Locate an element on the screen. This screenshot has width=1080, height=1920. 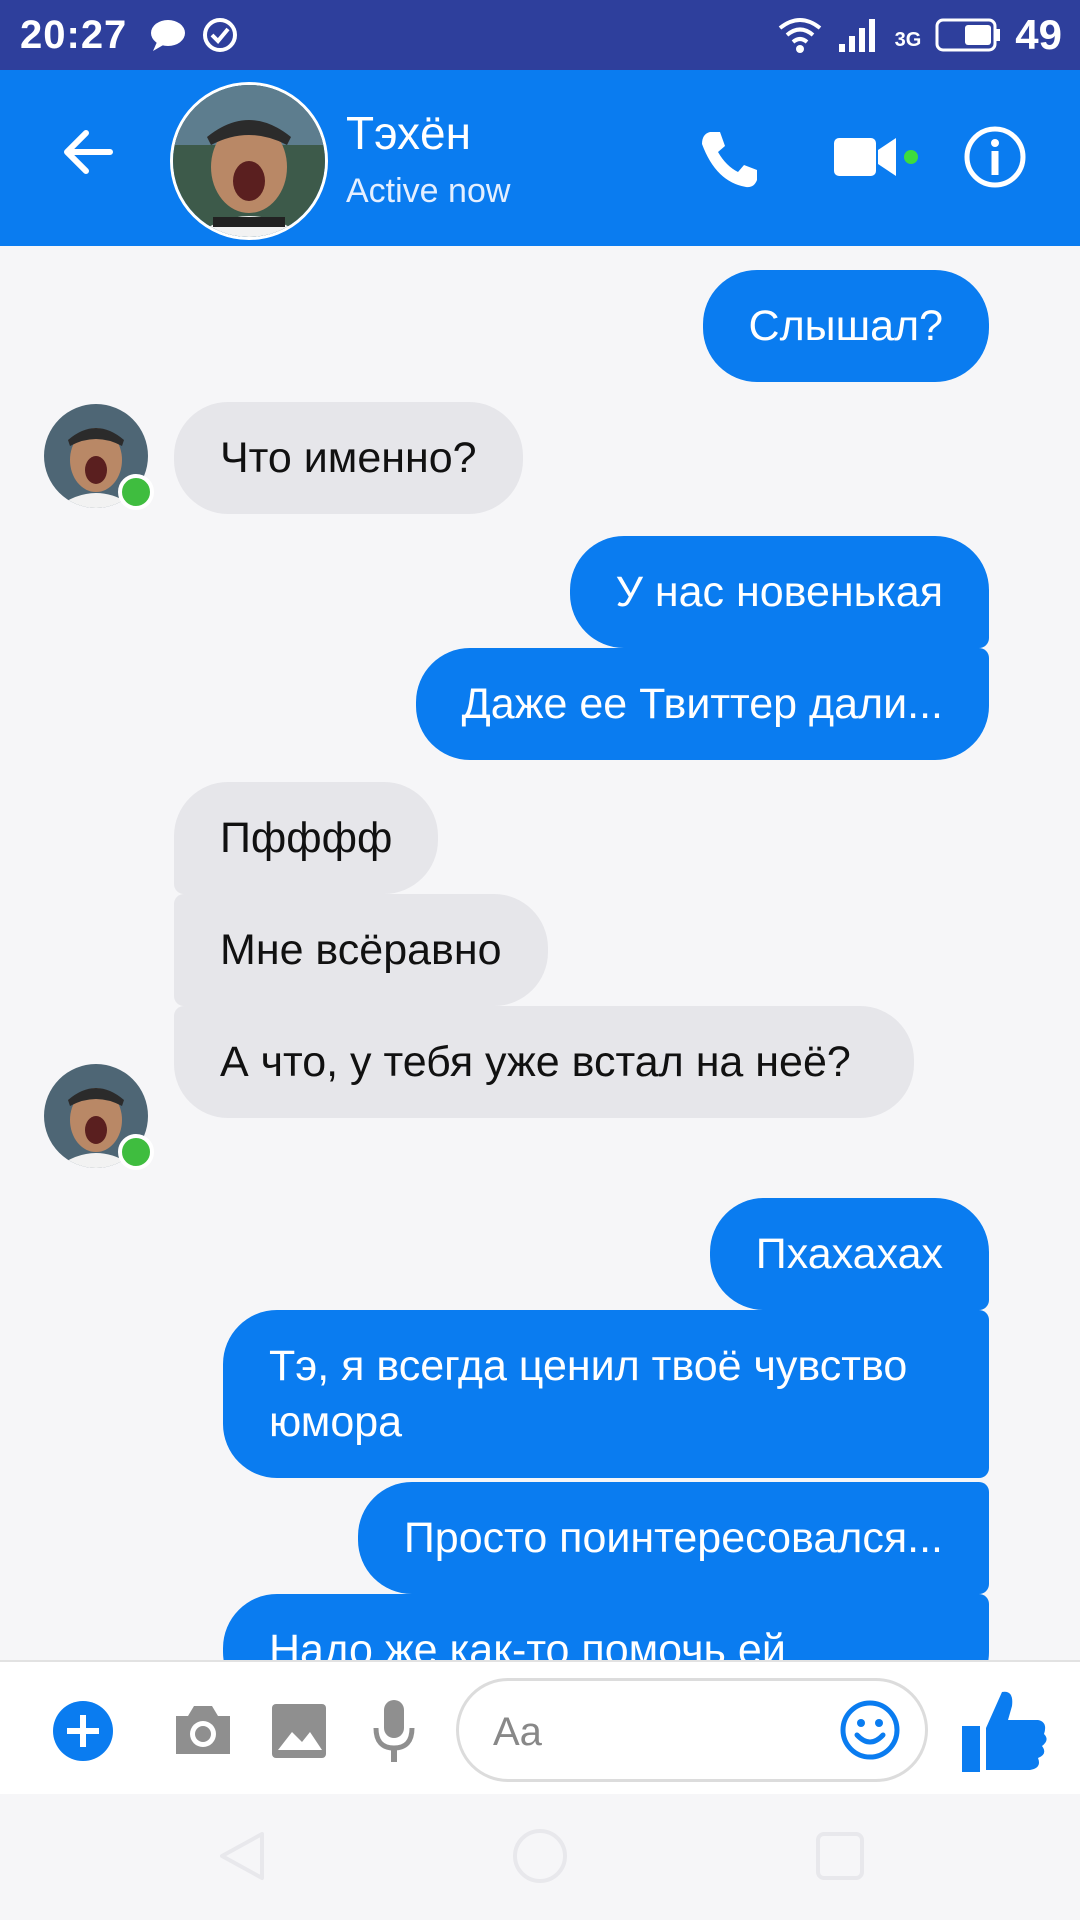
contact-avatar is located at coordinates (249, 161).